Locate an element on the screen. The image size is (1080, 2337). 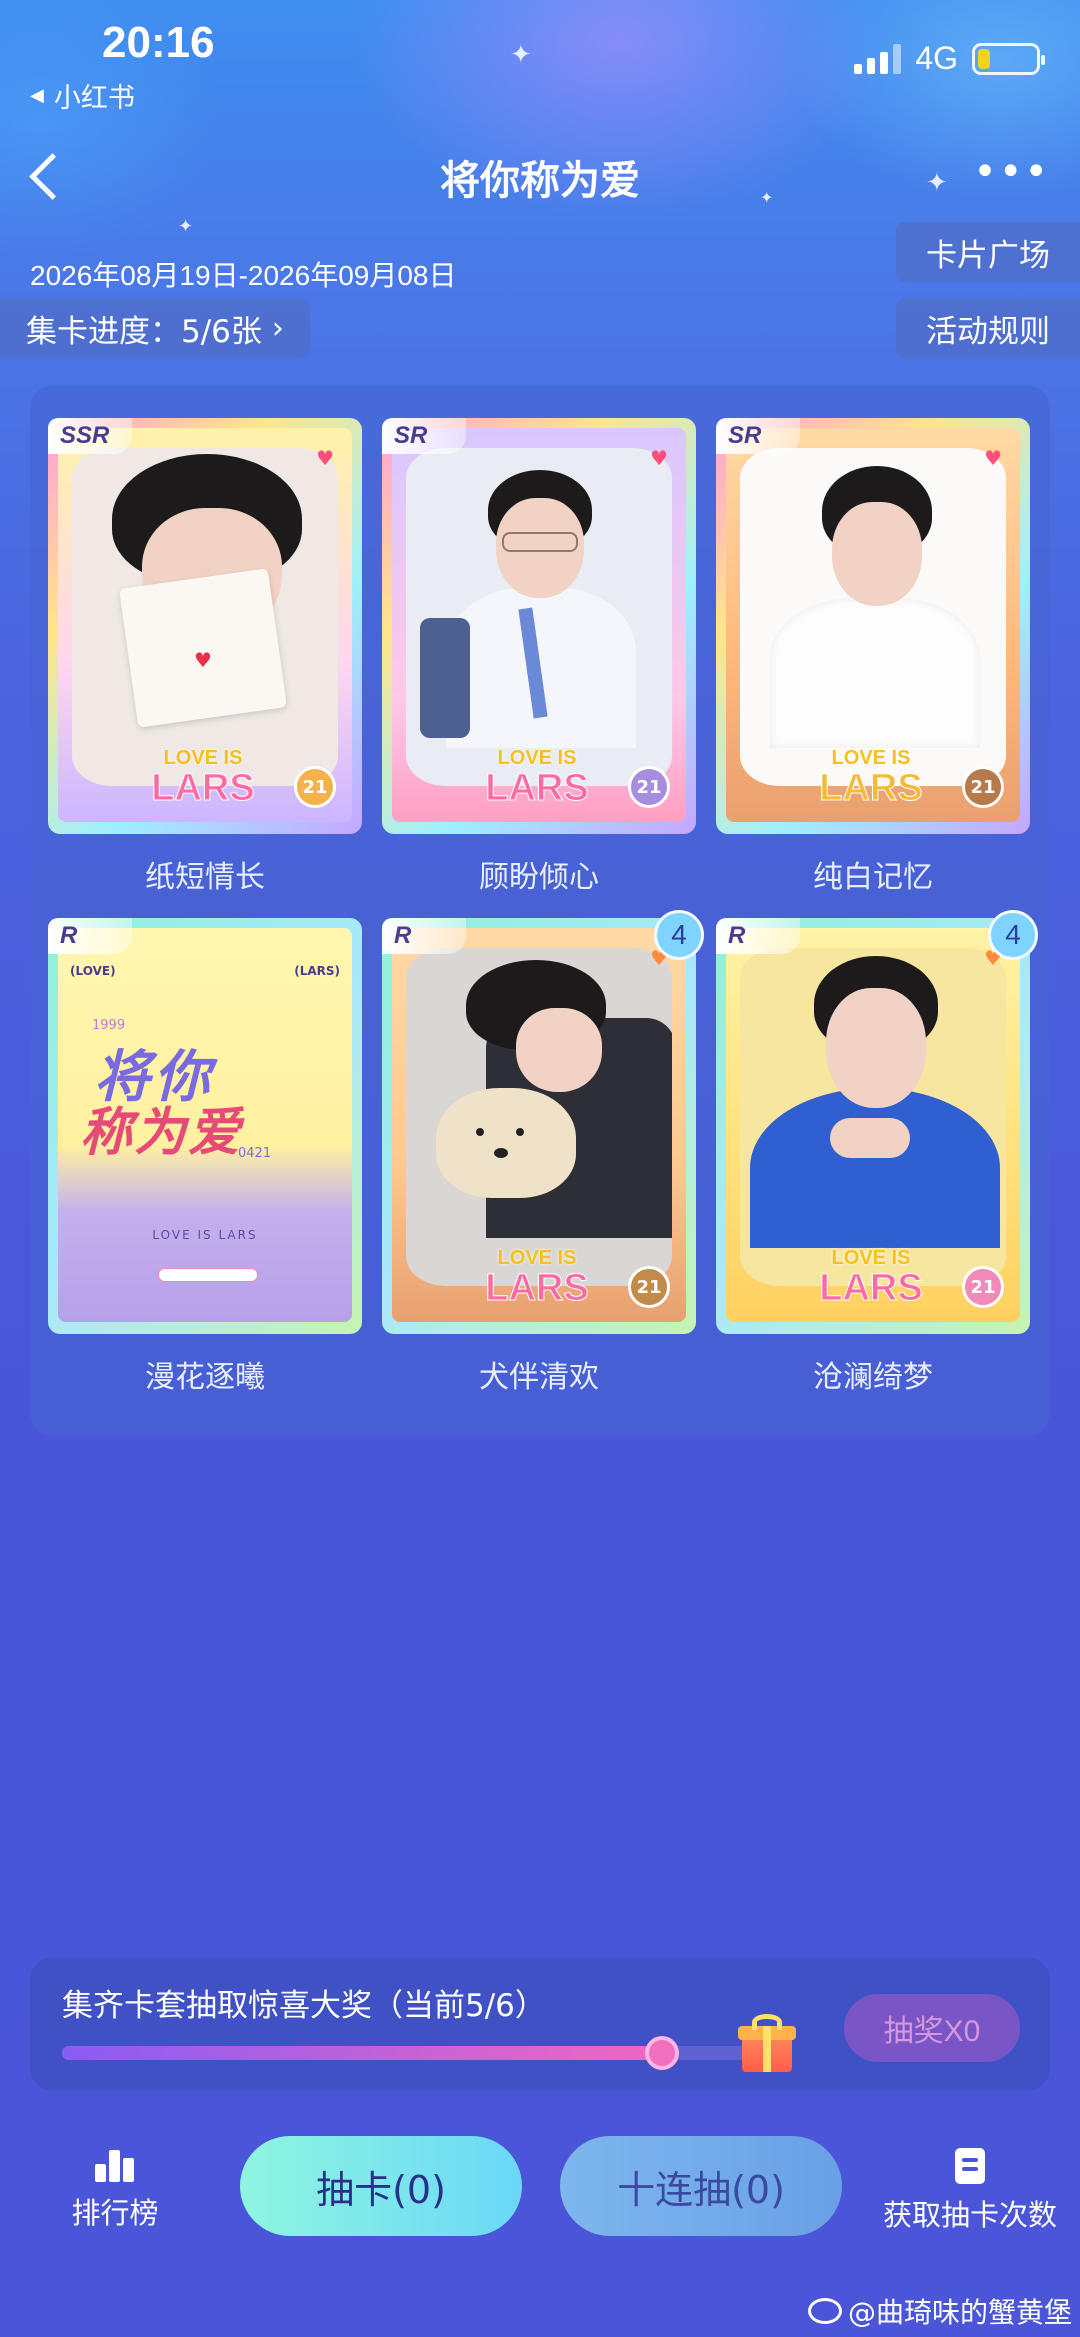
card-name: 纯白记忆 is located at coordinates (873, 877).